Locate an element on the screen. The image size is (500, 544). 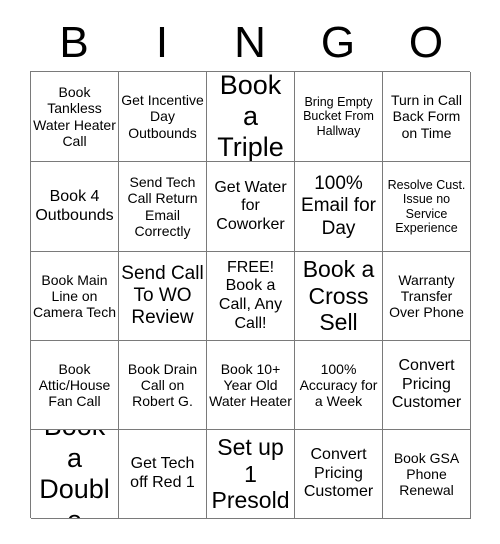
bingo-cell: Book a Double is located at coordinates (75, 474).